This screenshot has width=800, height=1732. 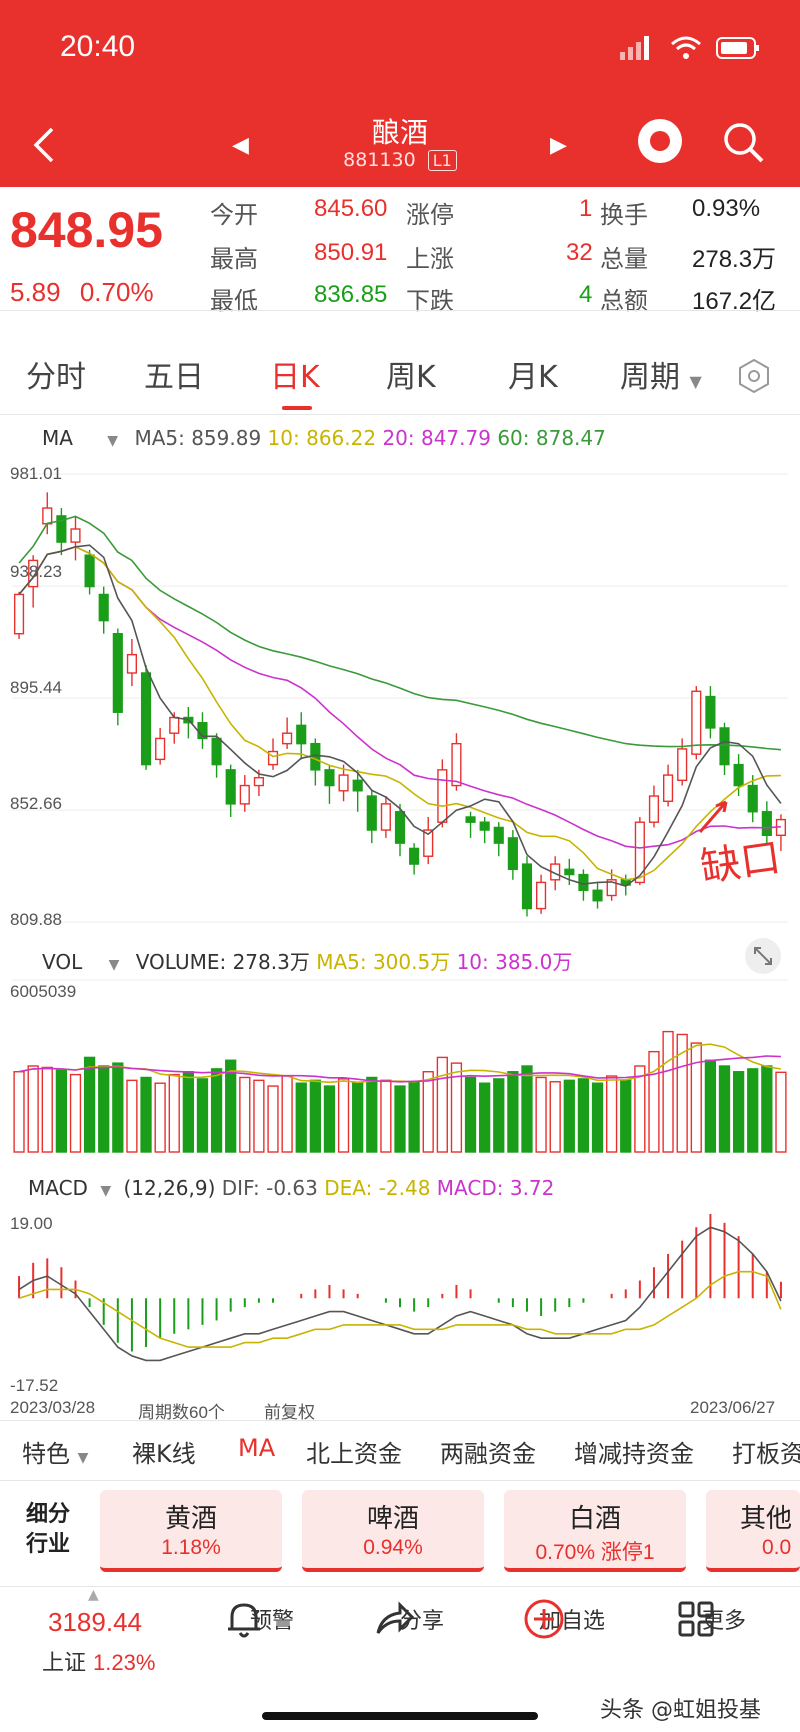 What do you see at coordinates (55, 1451) in the screenshot?
I see `tool-featured: 特色 ▼` at bounding box center [55, 1451].